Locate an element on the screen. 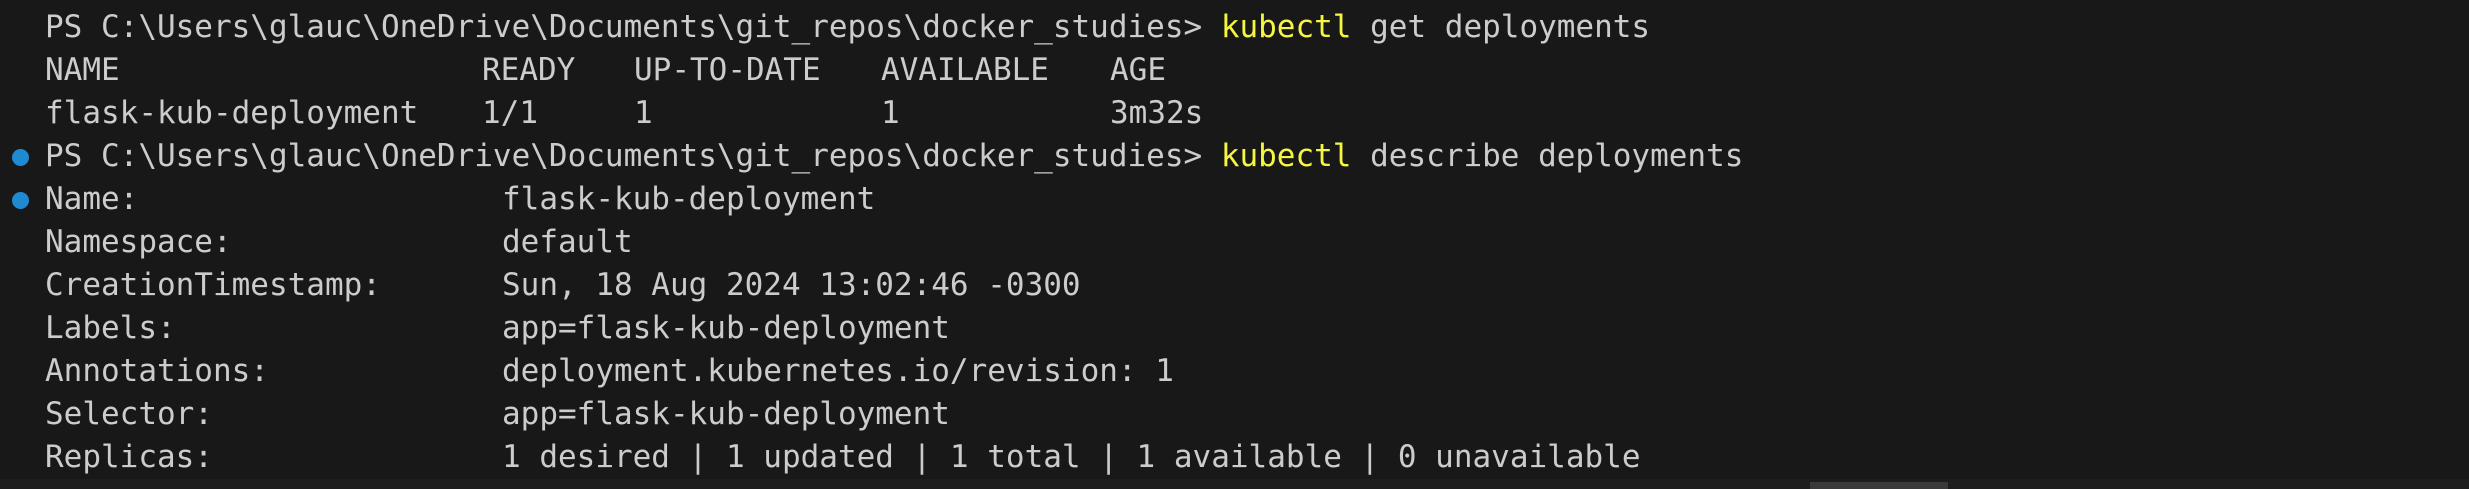 Image resolution: width=2469 pixels, height=489 pixels. describe-key: Name: is located at coordinates (92, 199).